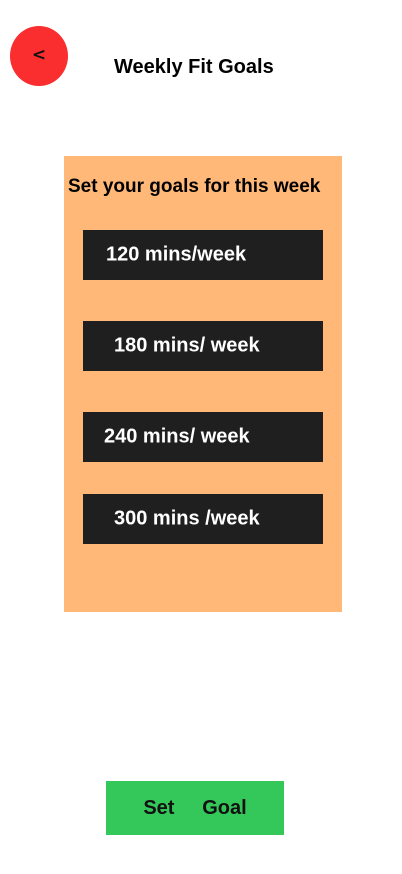 This screenshot has width=402, height=874. What do you see at coordinates (194, 186) in the screenshot?
I see `panel-heading: Set your goals for this week` at bounding box center [194, 186].